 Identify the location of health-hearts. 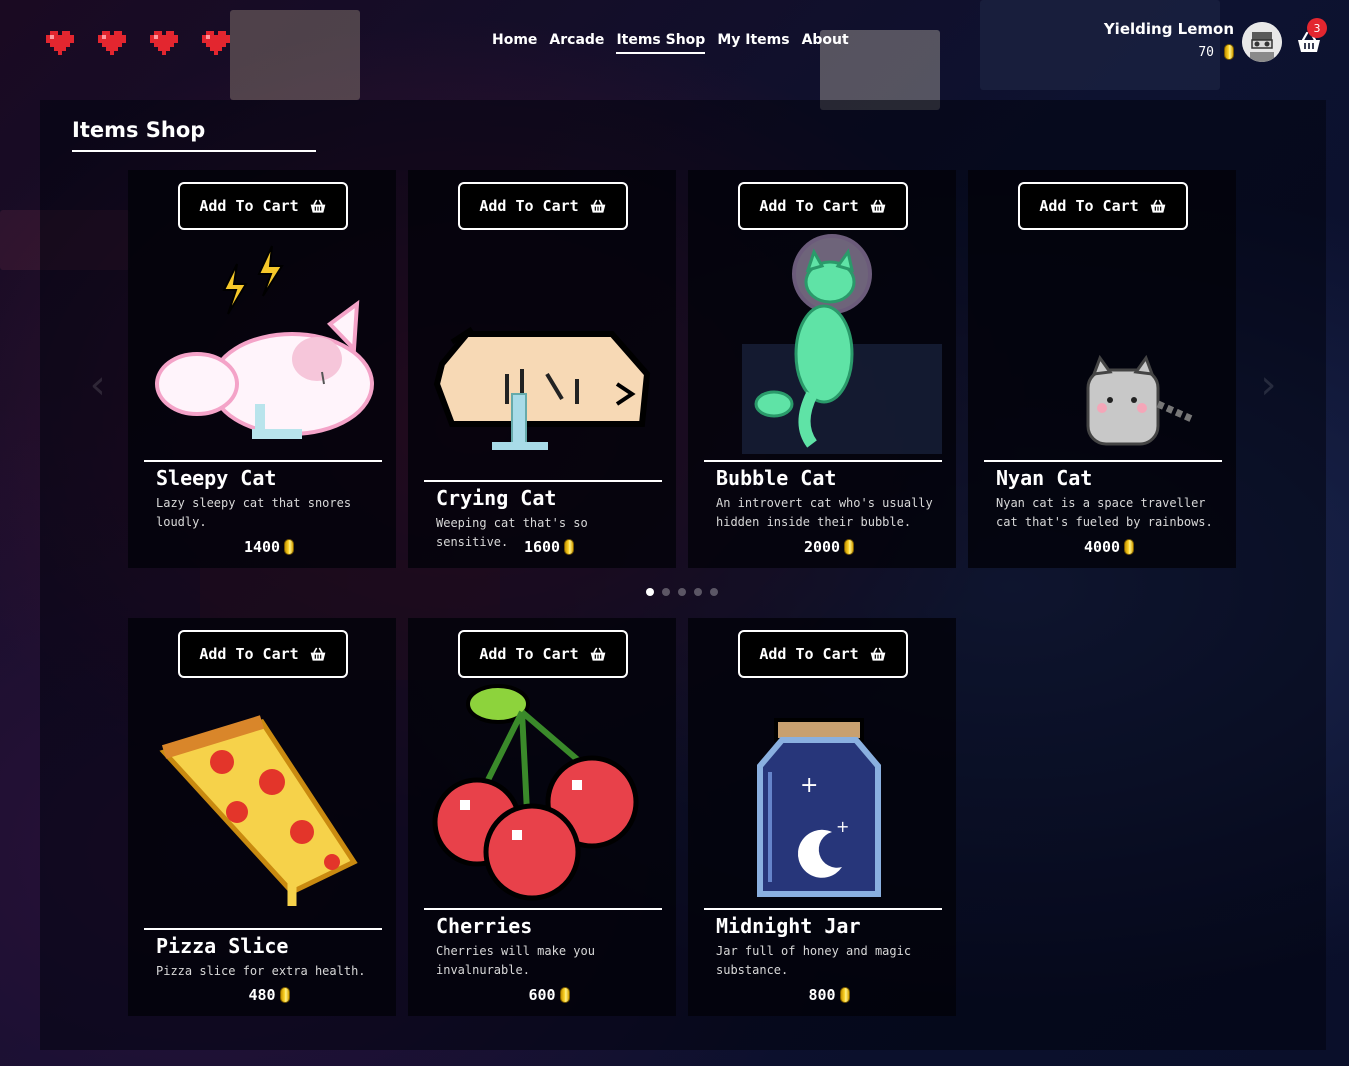
(138, 43).